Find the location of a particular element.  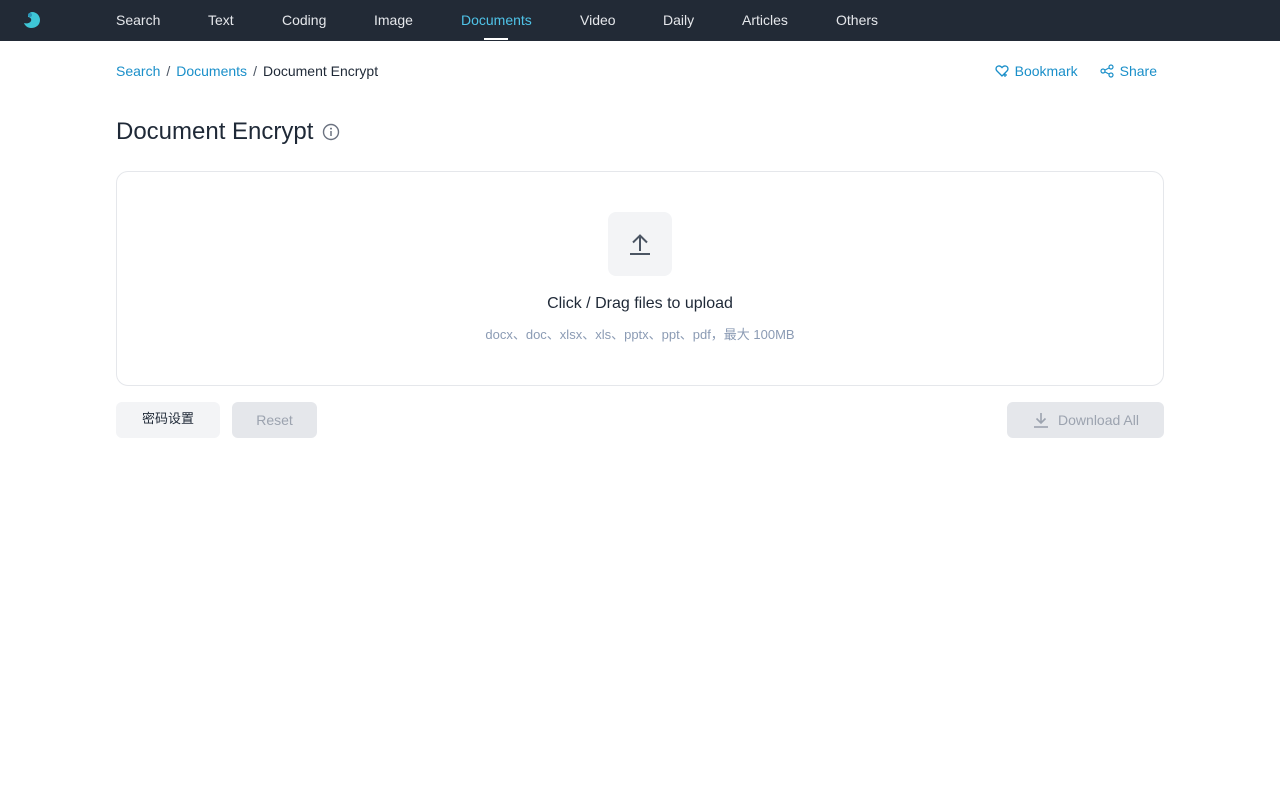

share-label: Share is located at coordinates (1138, 71).